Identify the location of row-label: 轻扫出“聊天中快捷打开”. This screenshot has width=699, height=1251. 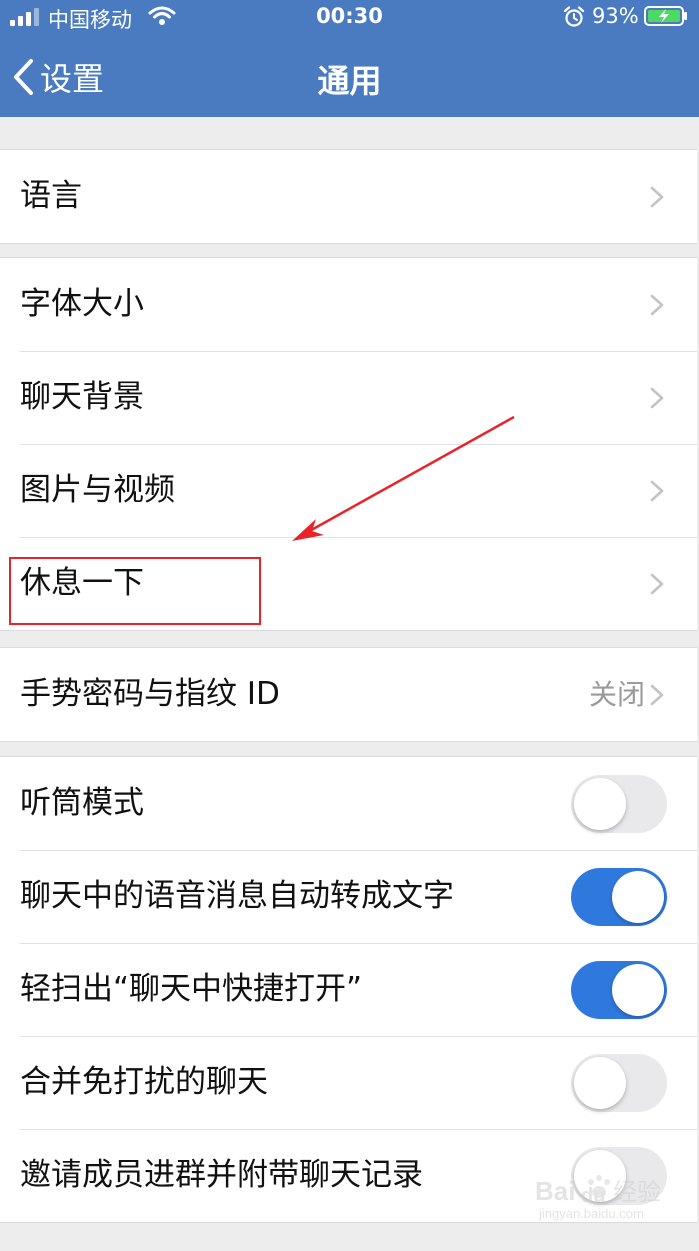
(191, 989).